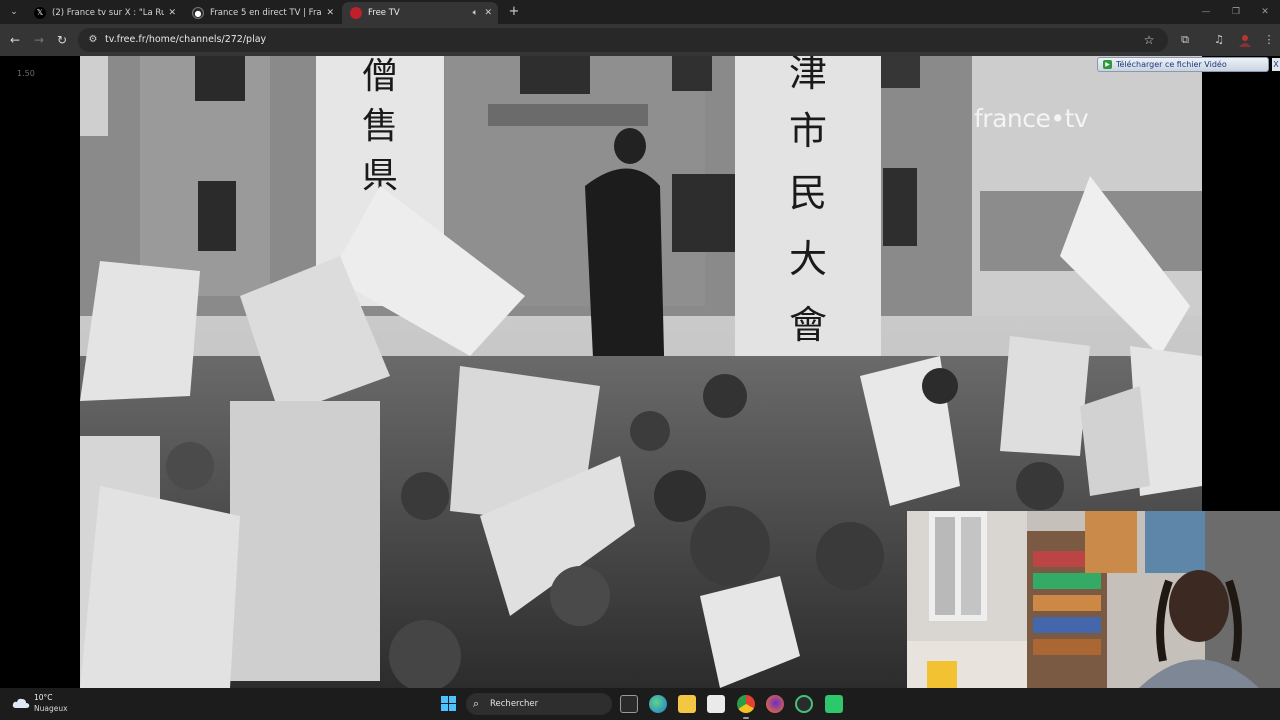  I want to click on webcam-overlay, so click(1093, 599).